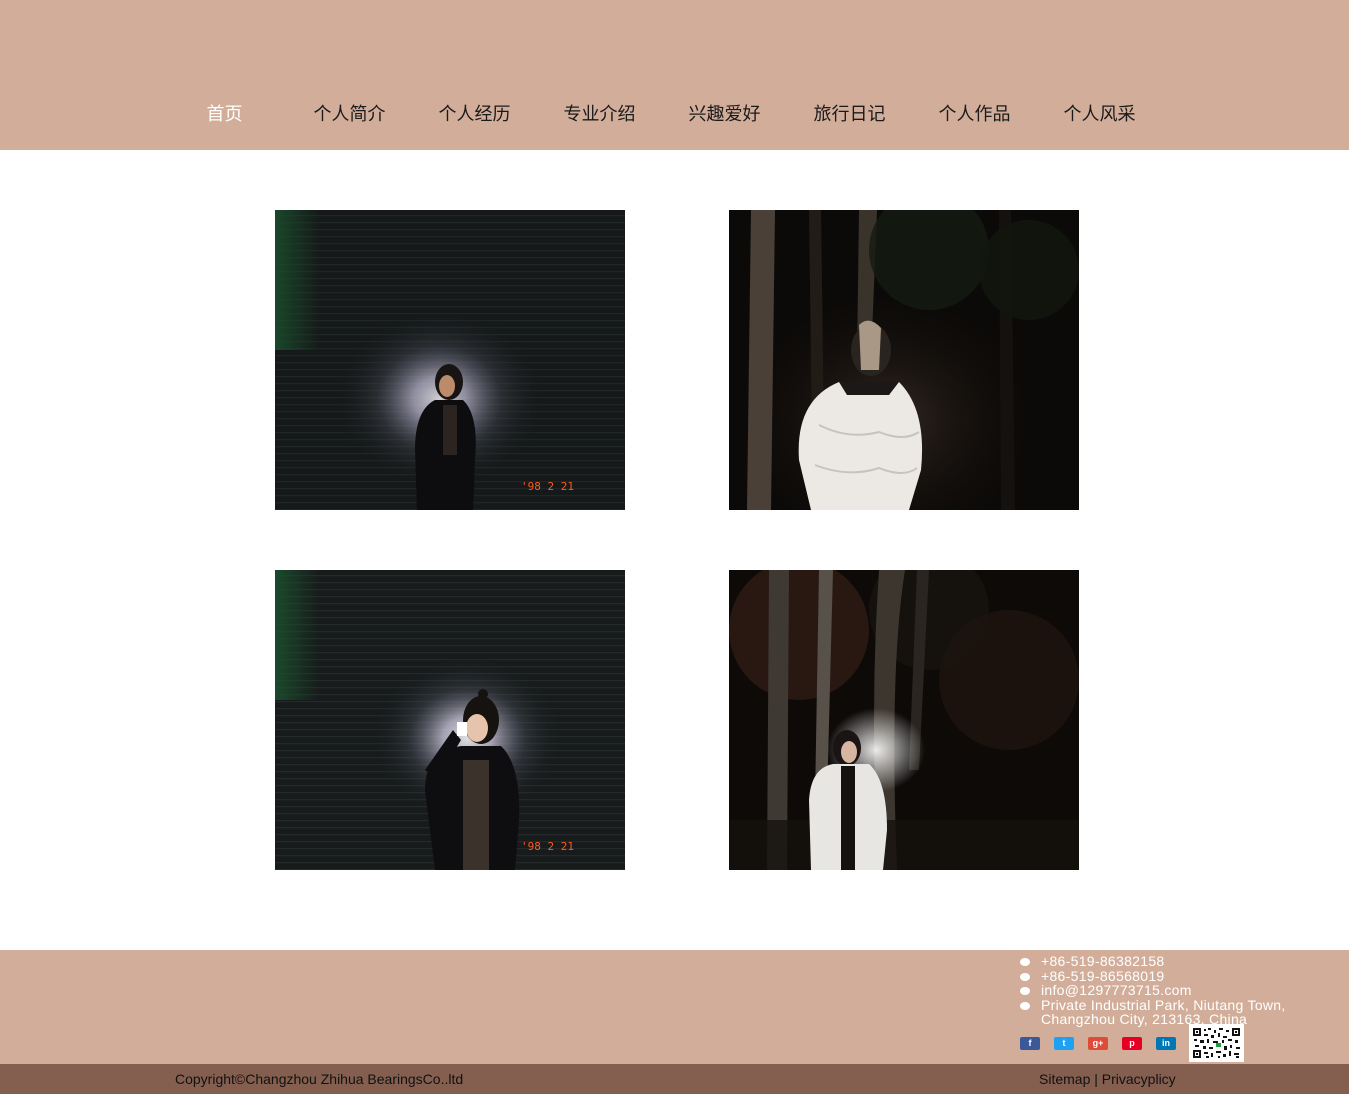 The image size is (1349, 1094). What do you see at coordinates (1183, 1019) in the screenshot?
I see `contact-address-continued: Changzhou City, 213163, China` at bounding box center [1183, 1019].